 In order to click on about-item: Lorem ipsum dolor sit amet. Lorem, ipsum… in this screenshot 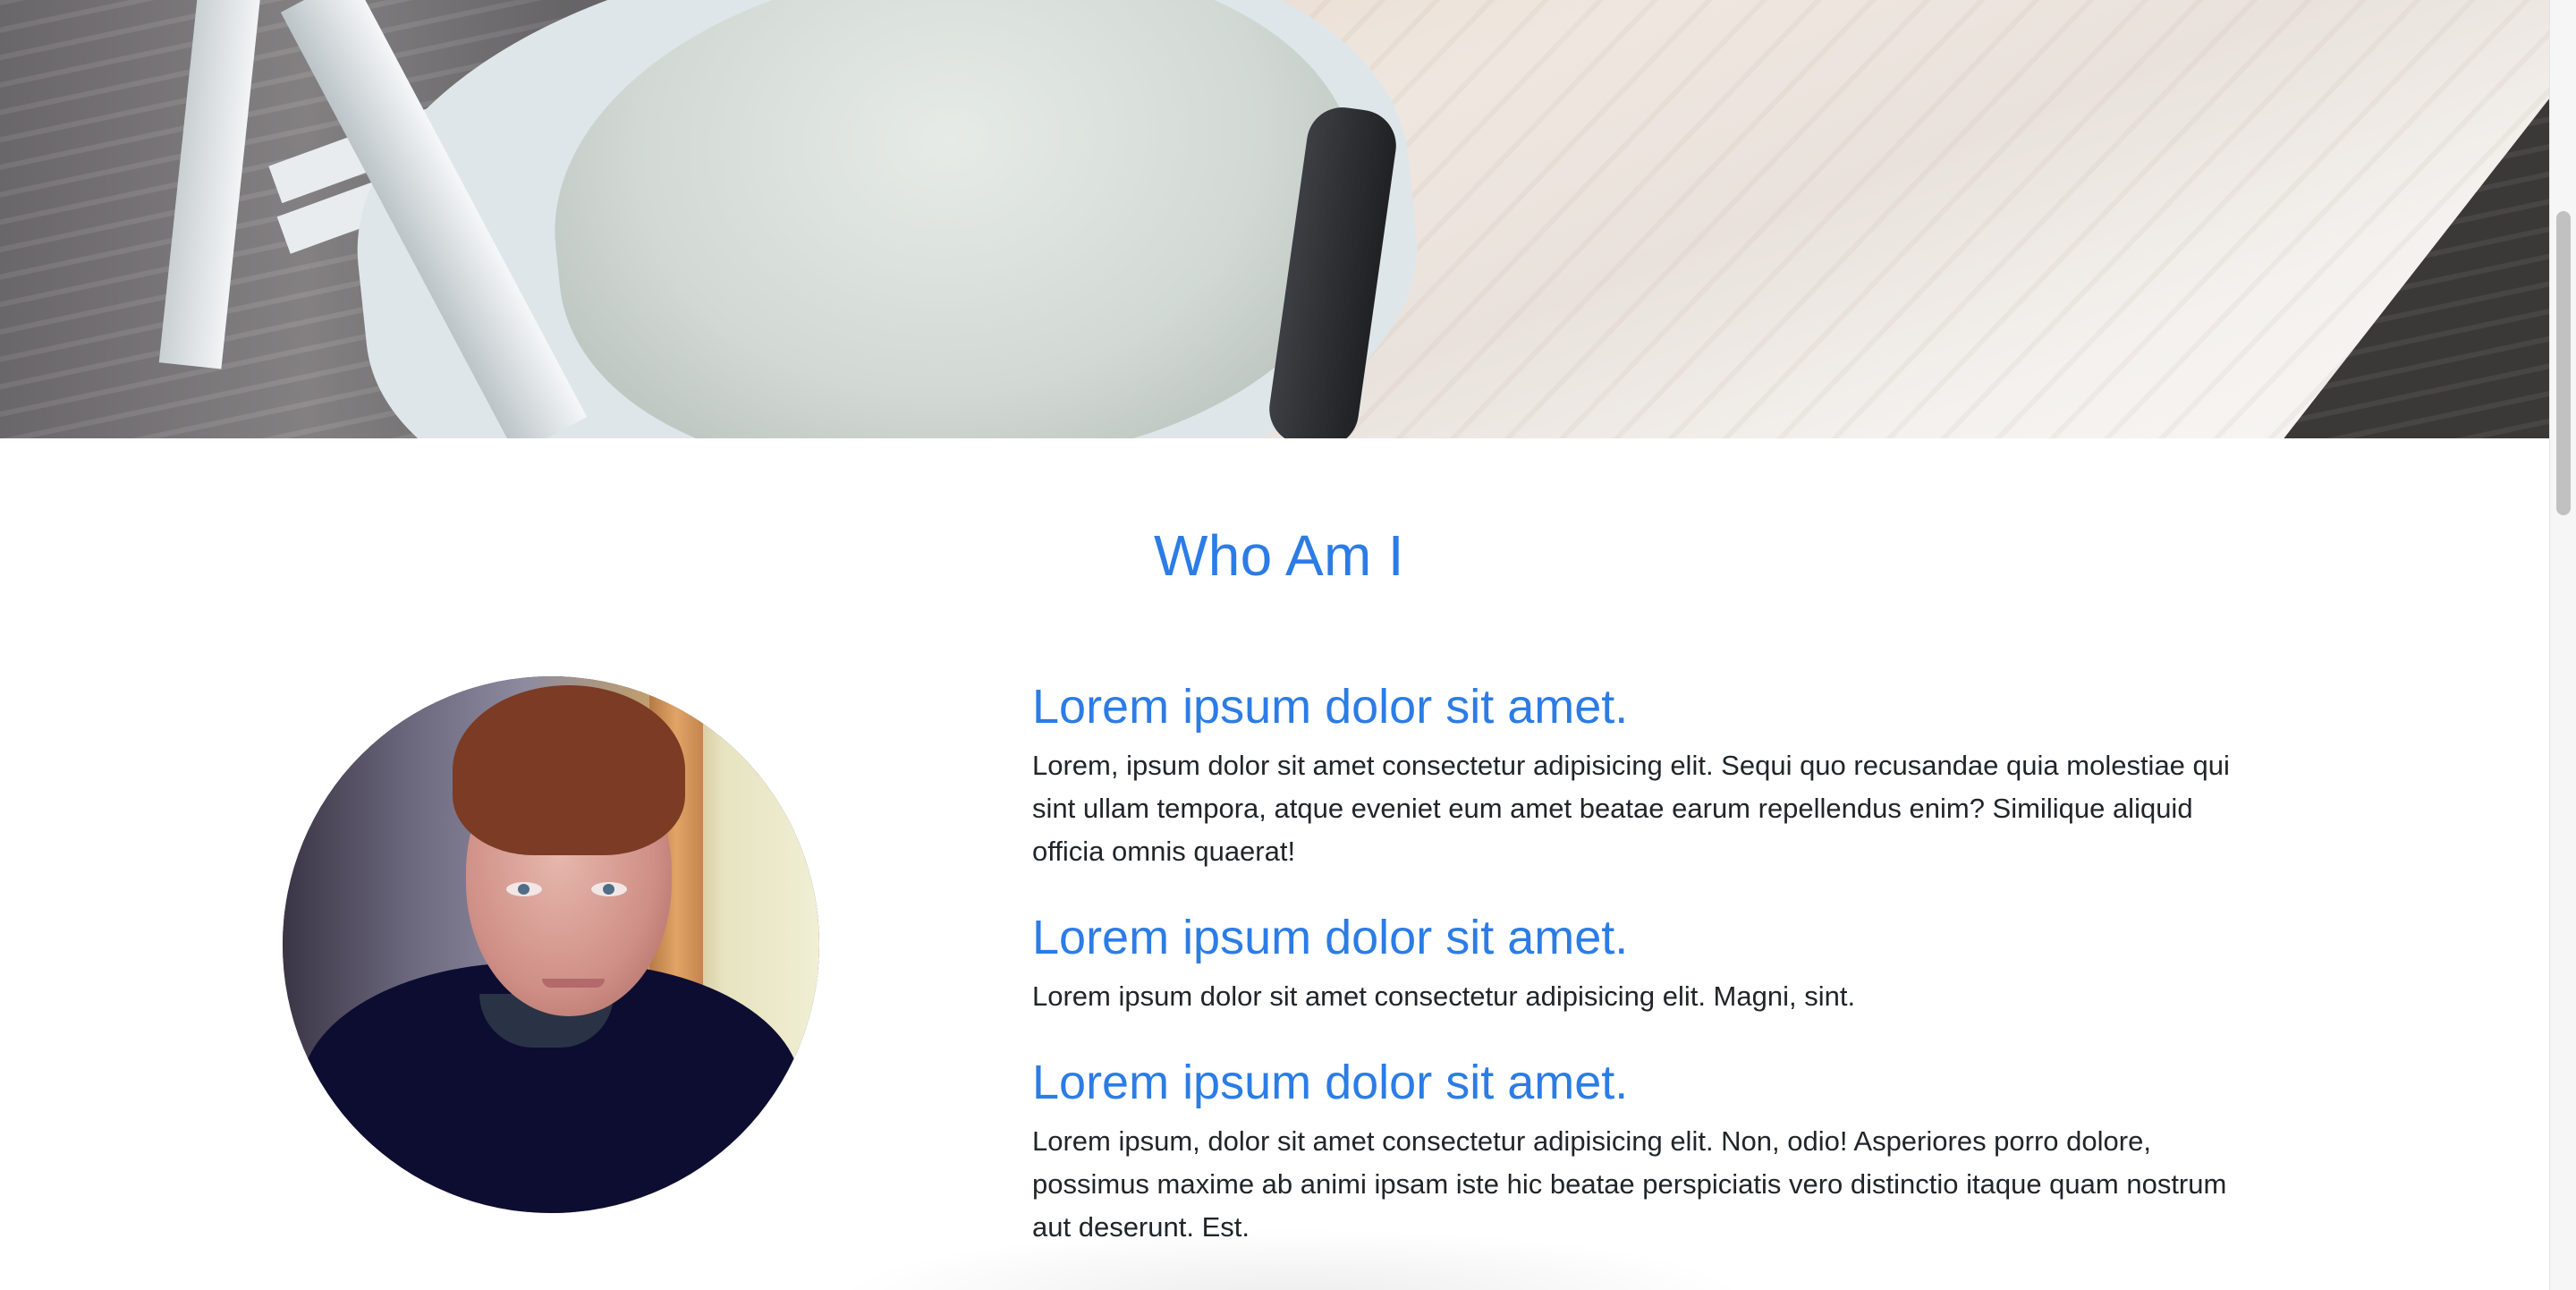, I will do `click(1649, 774)`.